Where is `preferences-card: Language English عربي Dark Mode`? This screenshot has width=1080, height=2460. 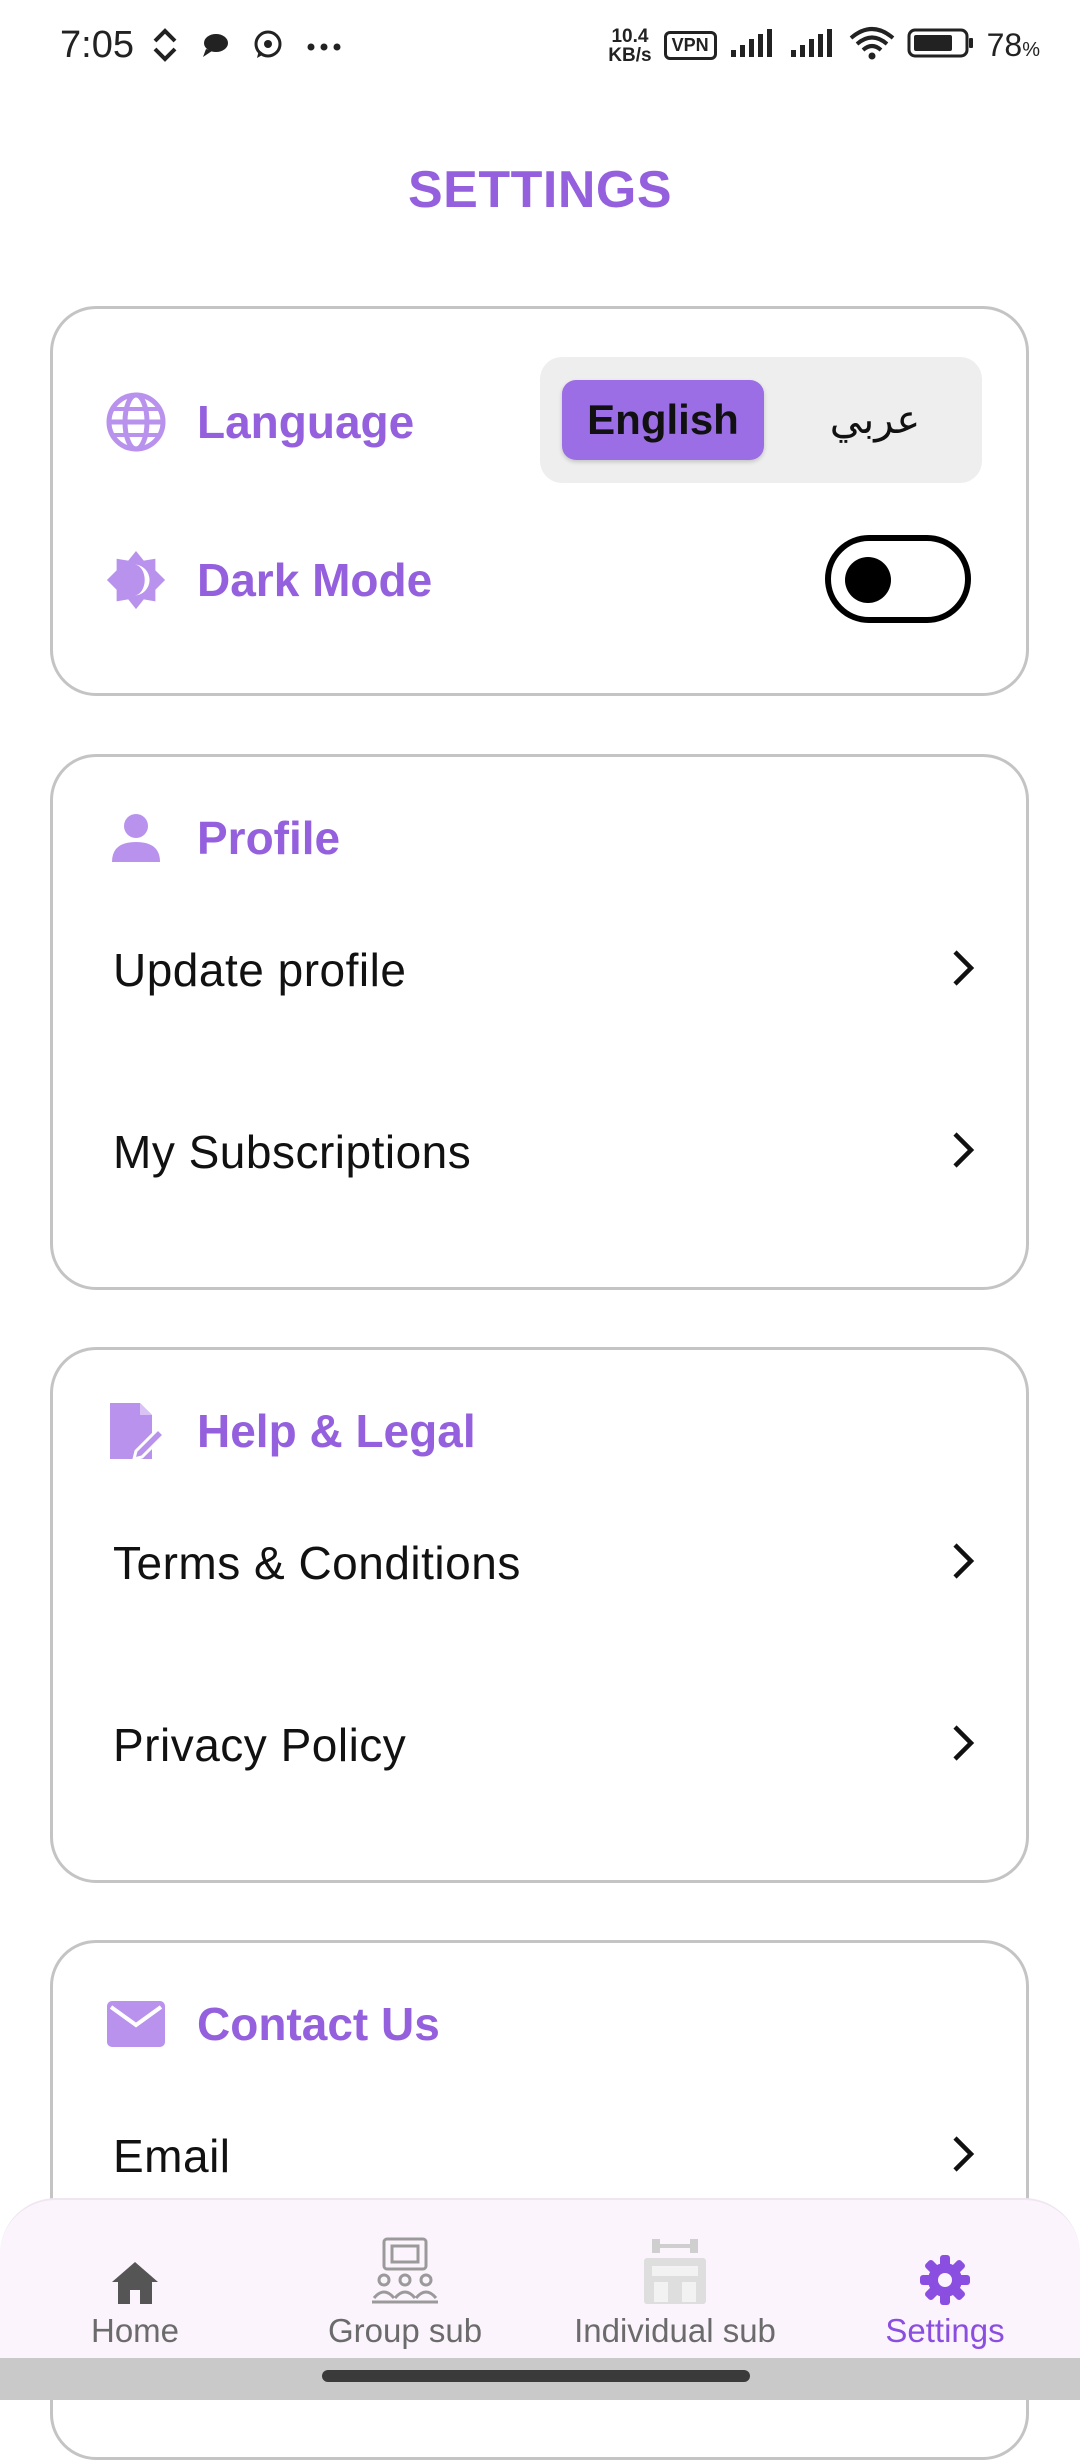
preferences-card: Language English عربي Dark Mode is located at coordinates (539, 501).